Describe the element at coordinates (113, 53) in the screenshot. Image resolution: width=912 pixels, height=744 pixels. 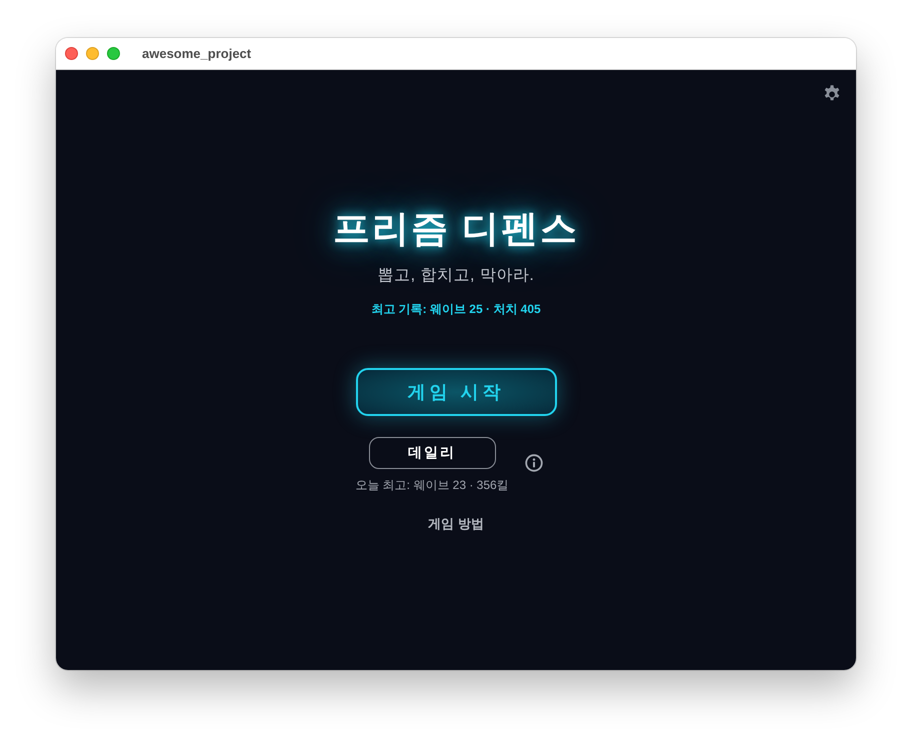
I see `maximize-icon` at that location.